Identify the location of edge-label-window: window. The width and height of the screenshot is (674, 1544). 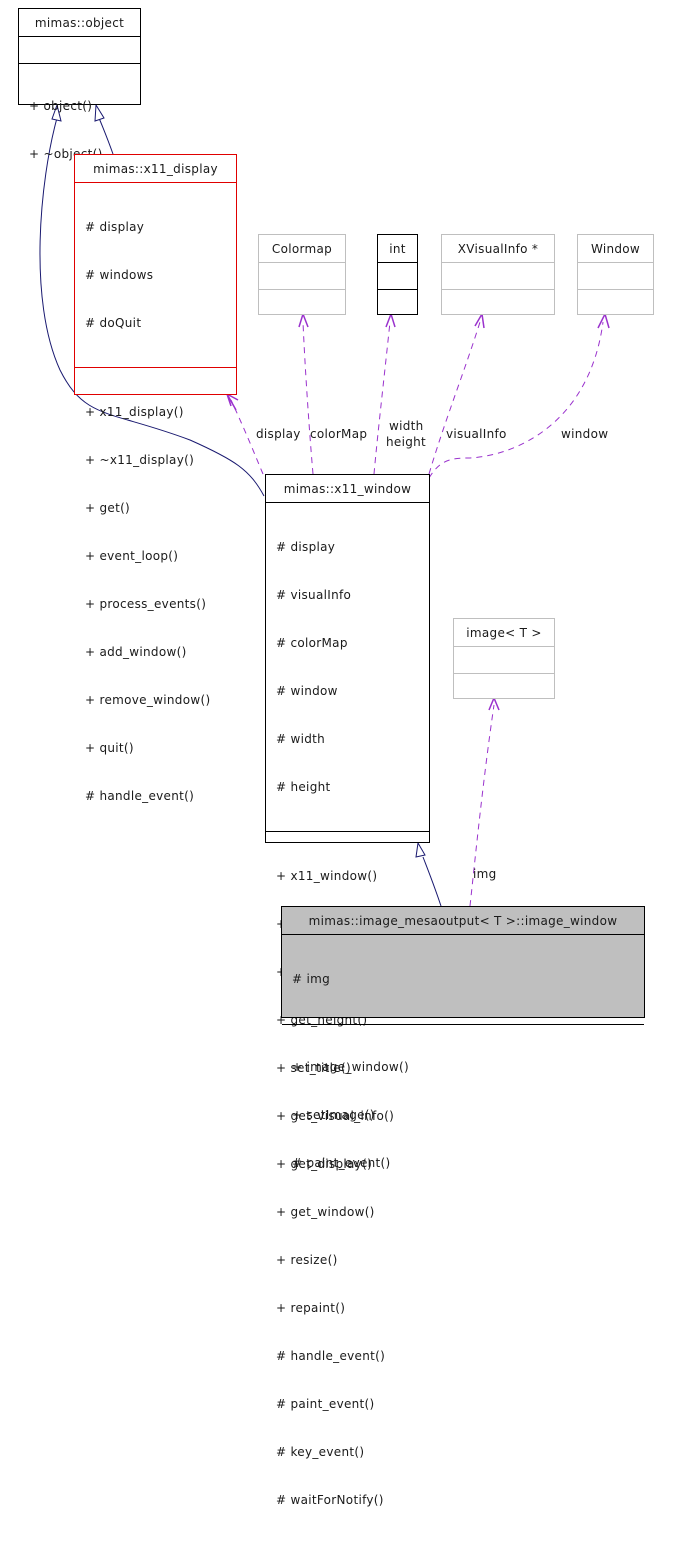
(585, 434).